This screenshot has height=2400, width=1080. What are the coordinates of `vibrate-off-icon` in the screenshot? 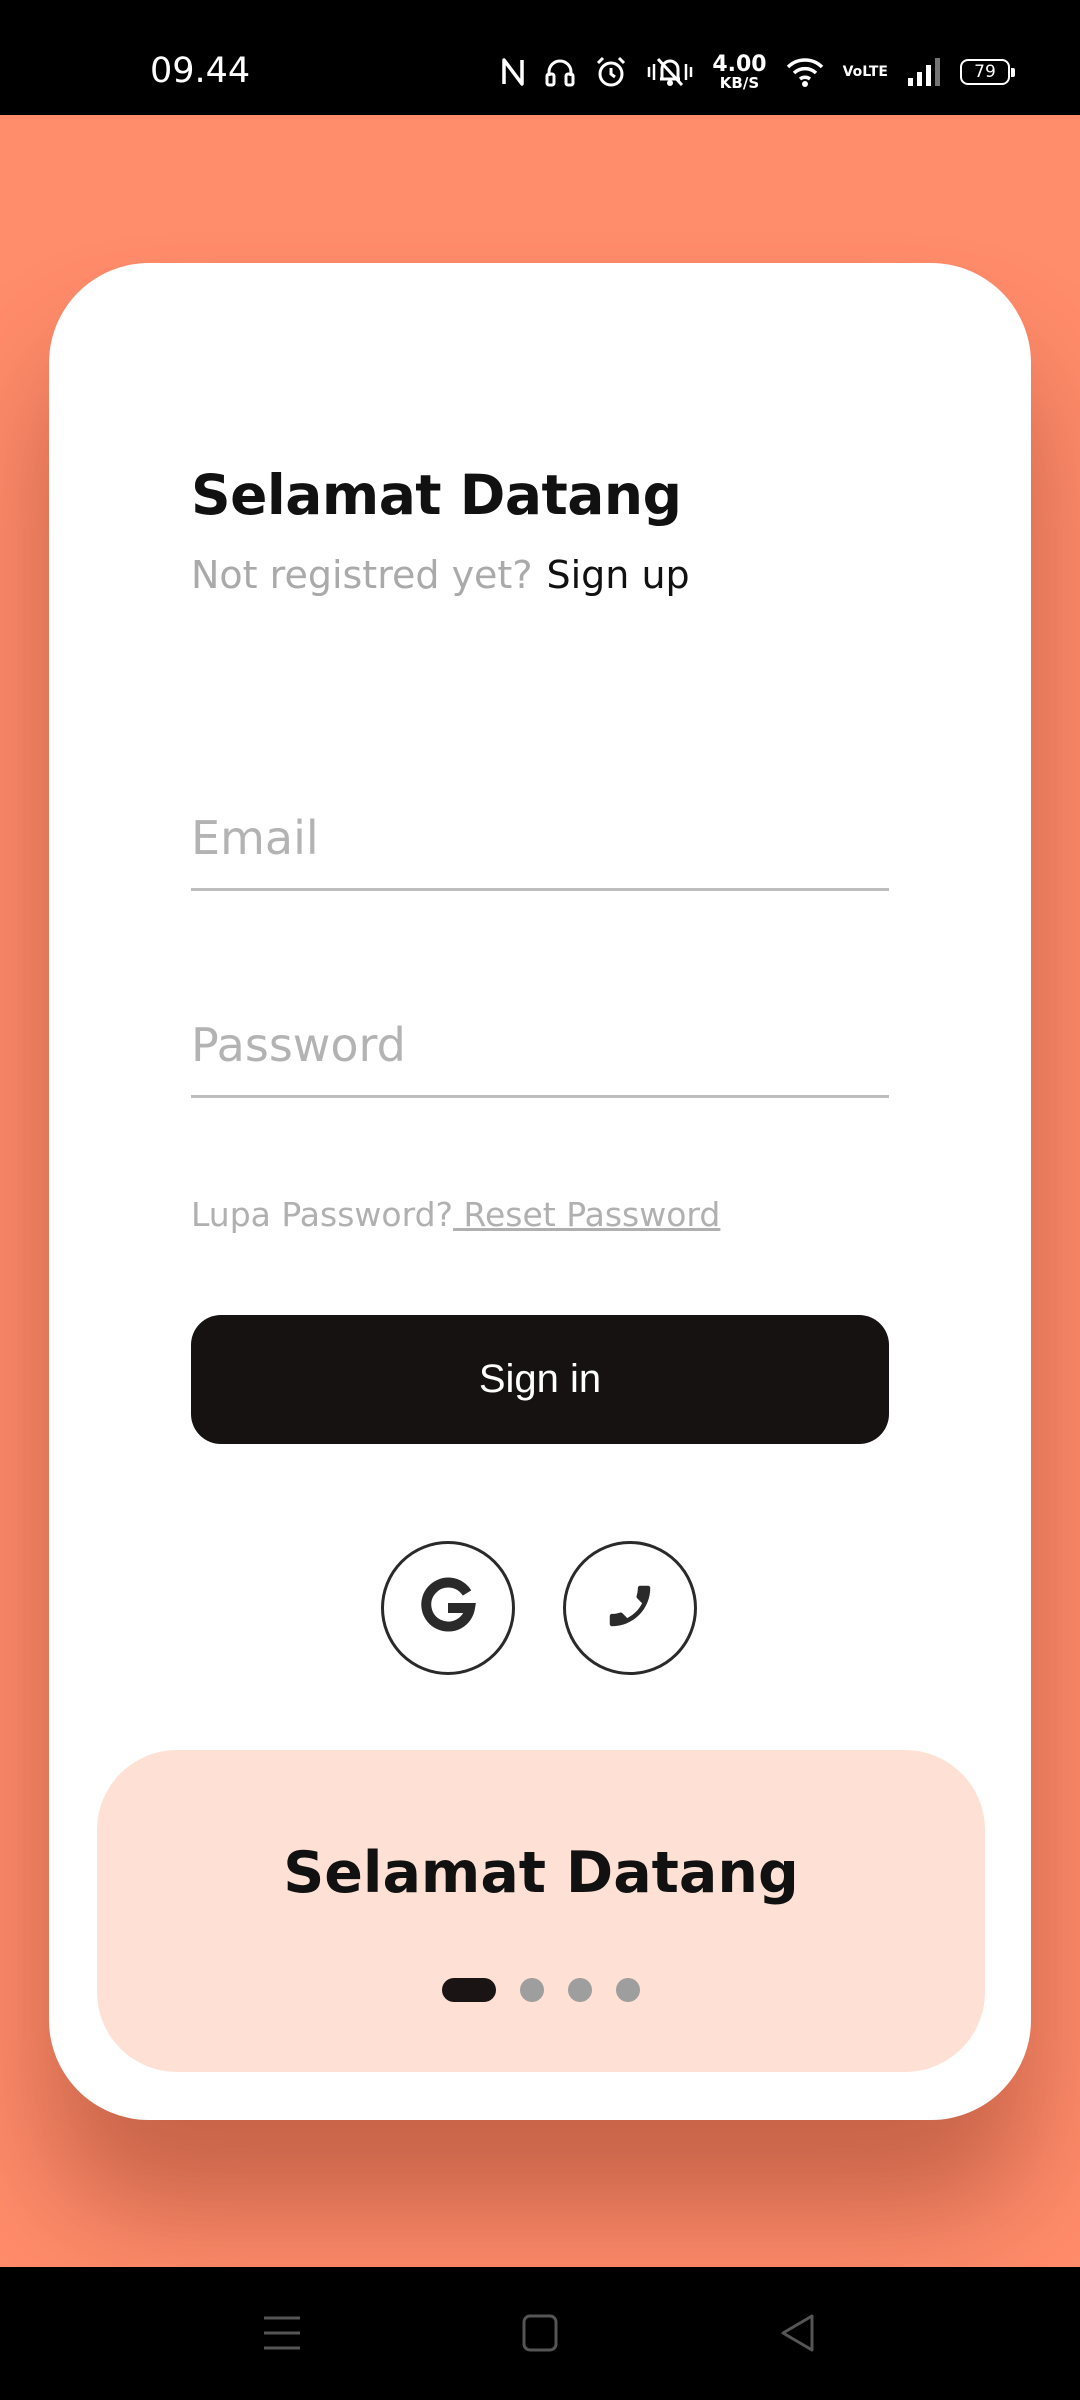 It's located at (670, 72).